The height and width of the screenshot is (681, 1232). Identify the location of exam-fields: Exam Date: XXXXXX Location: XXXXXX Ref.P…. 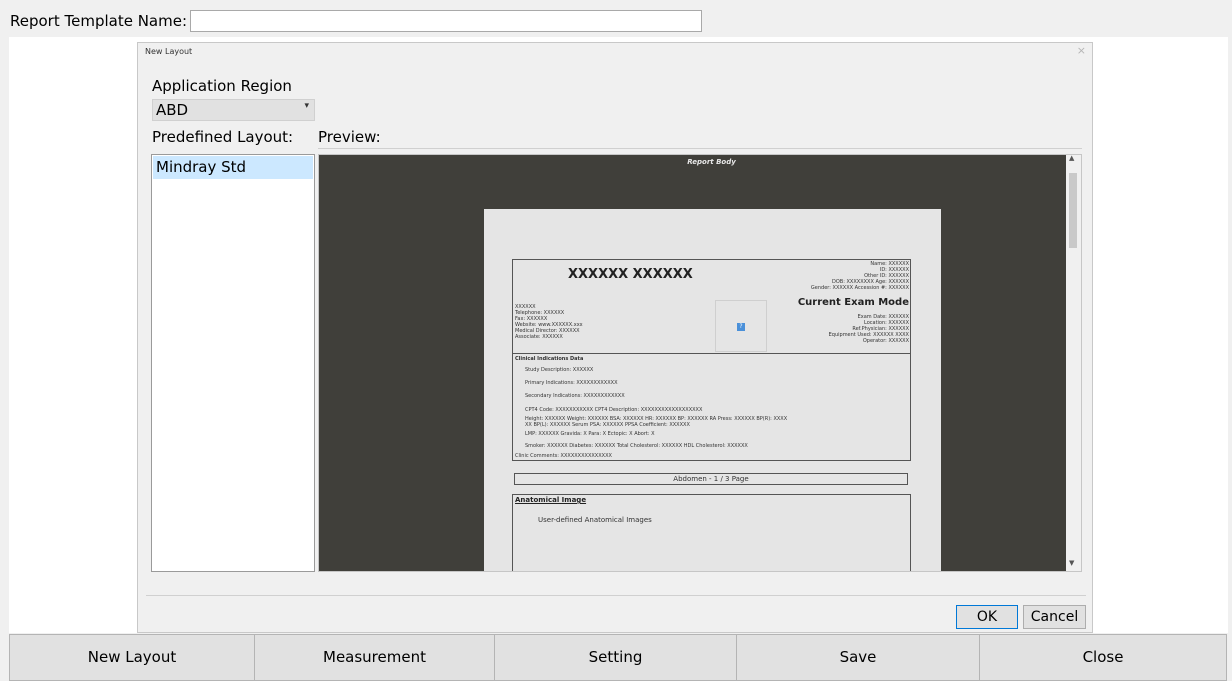
(869, 329).